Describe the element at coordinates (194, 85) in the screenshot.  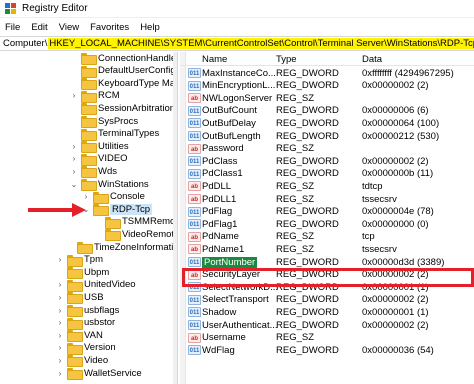
I see `binary-value-icon: 011` at that location.